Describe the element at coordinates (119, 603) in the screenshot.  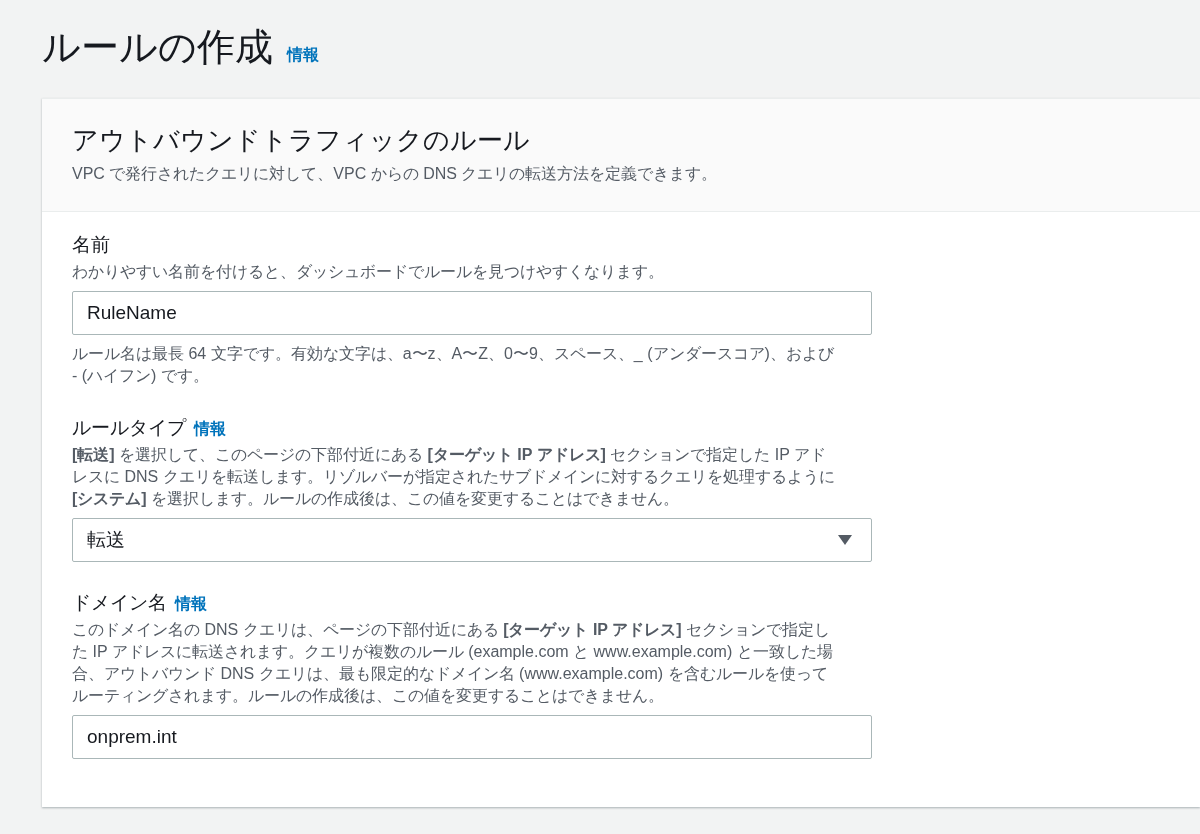
I see `field-label: ドメイン名` at that location.